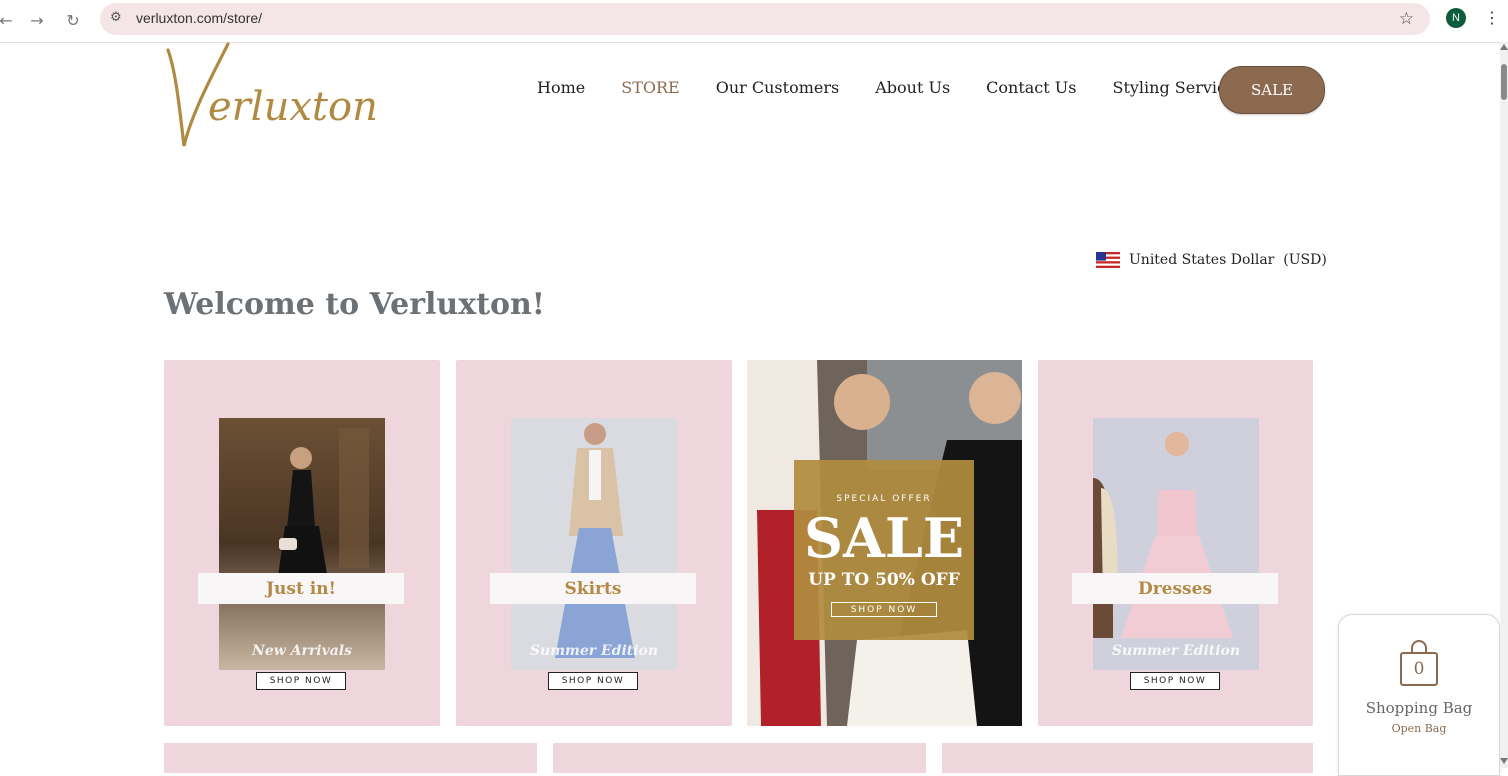  Describe the element at coordinates (293, 107) in the screenshot. I see `svg-text: erluxton` at that location.